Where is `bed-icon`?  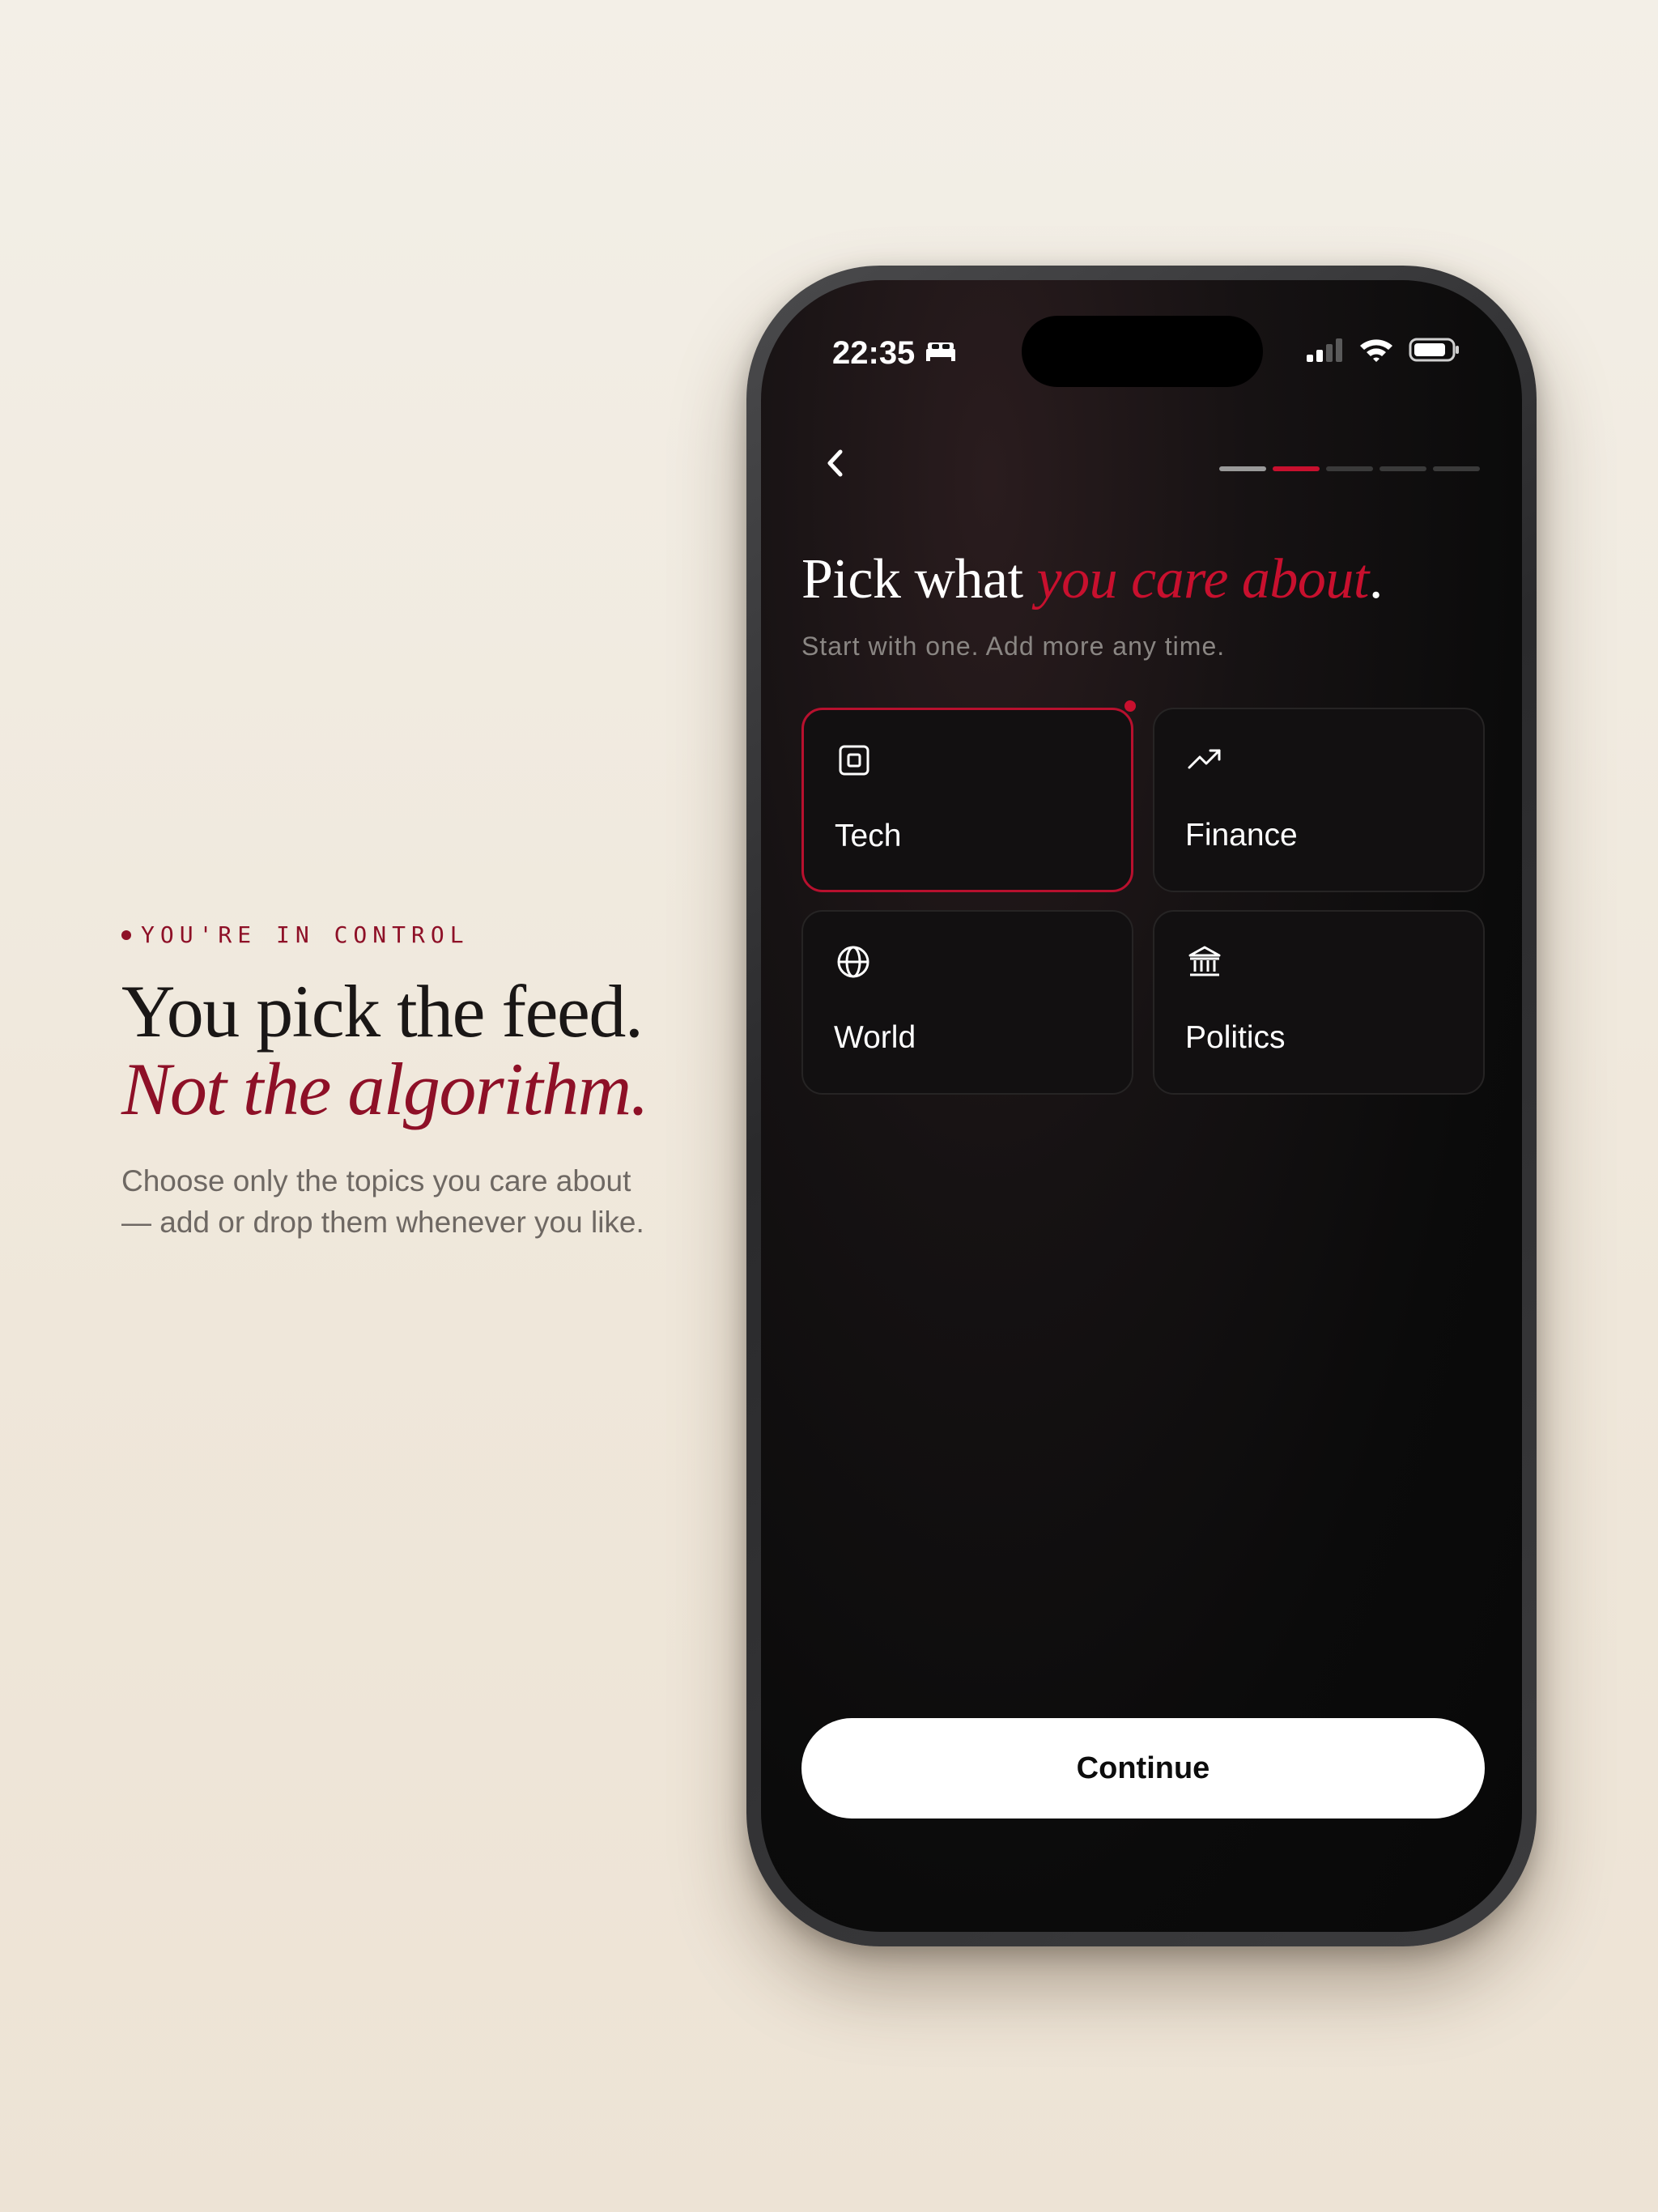
bed-icon is located at coordinates (941, 354).